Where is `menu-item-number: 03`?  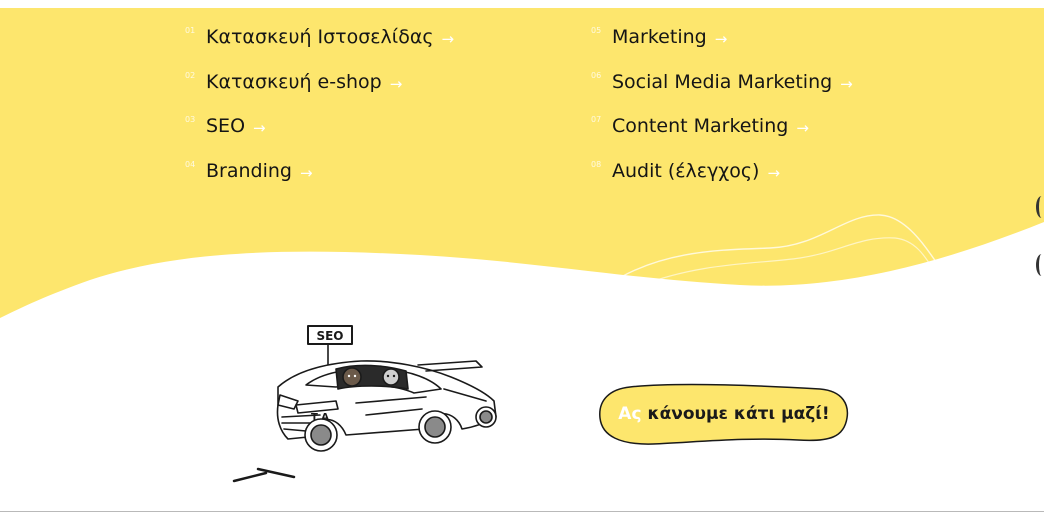 menu-item-number: 03 is located at coordinates (190, 119).